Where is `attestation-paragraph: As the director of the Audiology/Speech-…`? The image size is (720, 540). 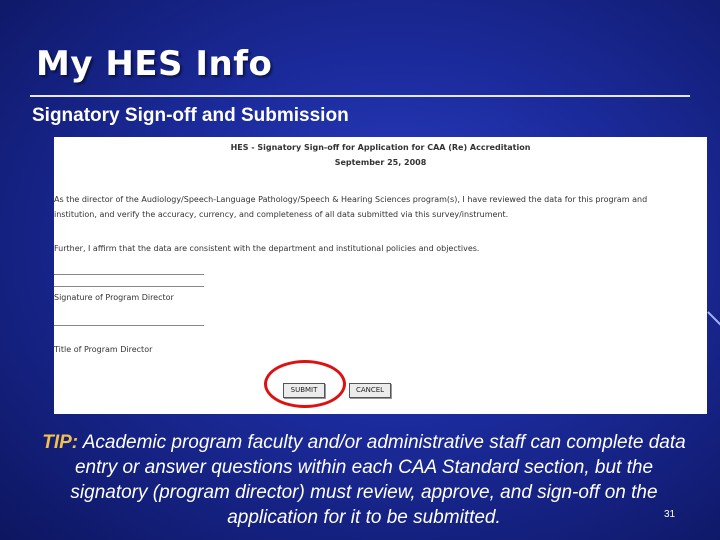 attestation-paragraph: As the director of the Audiology/Speech-… is located at coordinates (351, 207).